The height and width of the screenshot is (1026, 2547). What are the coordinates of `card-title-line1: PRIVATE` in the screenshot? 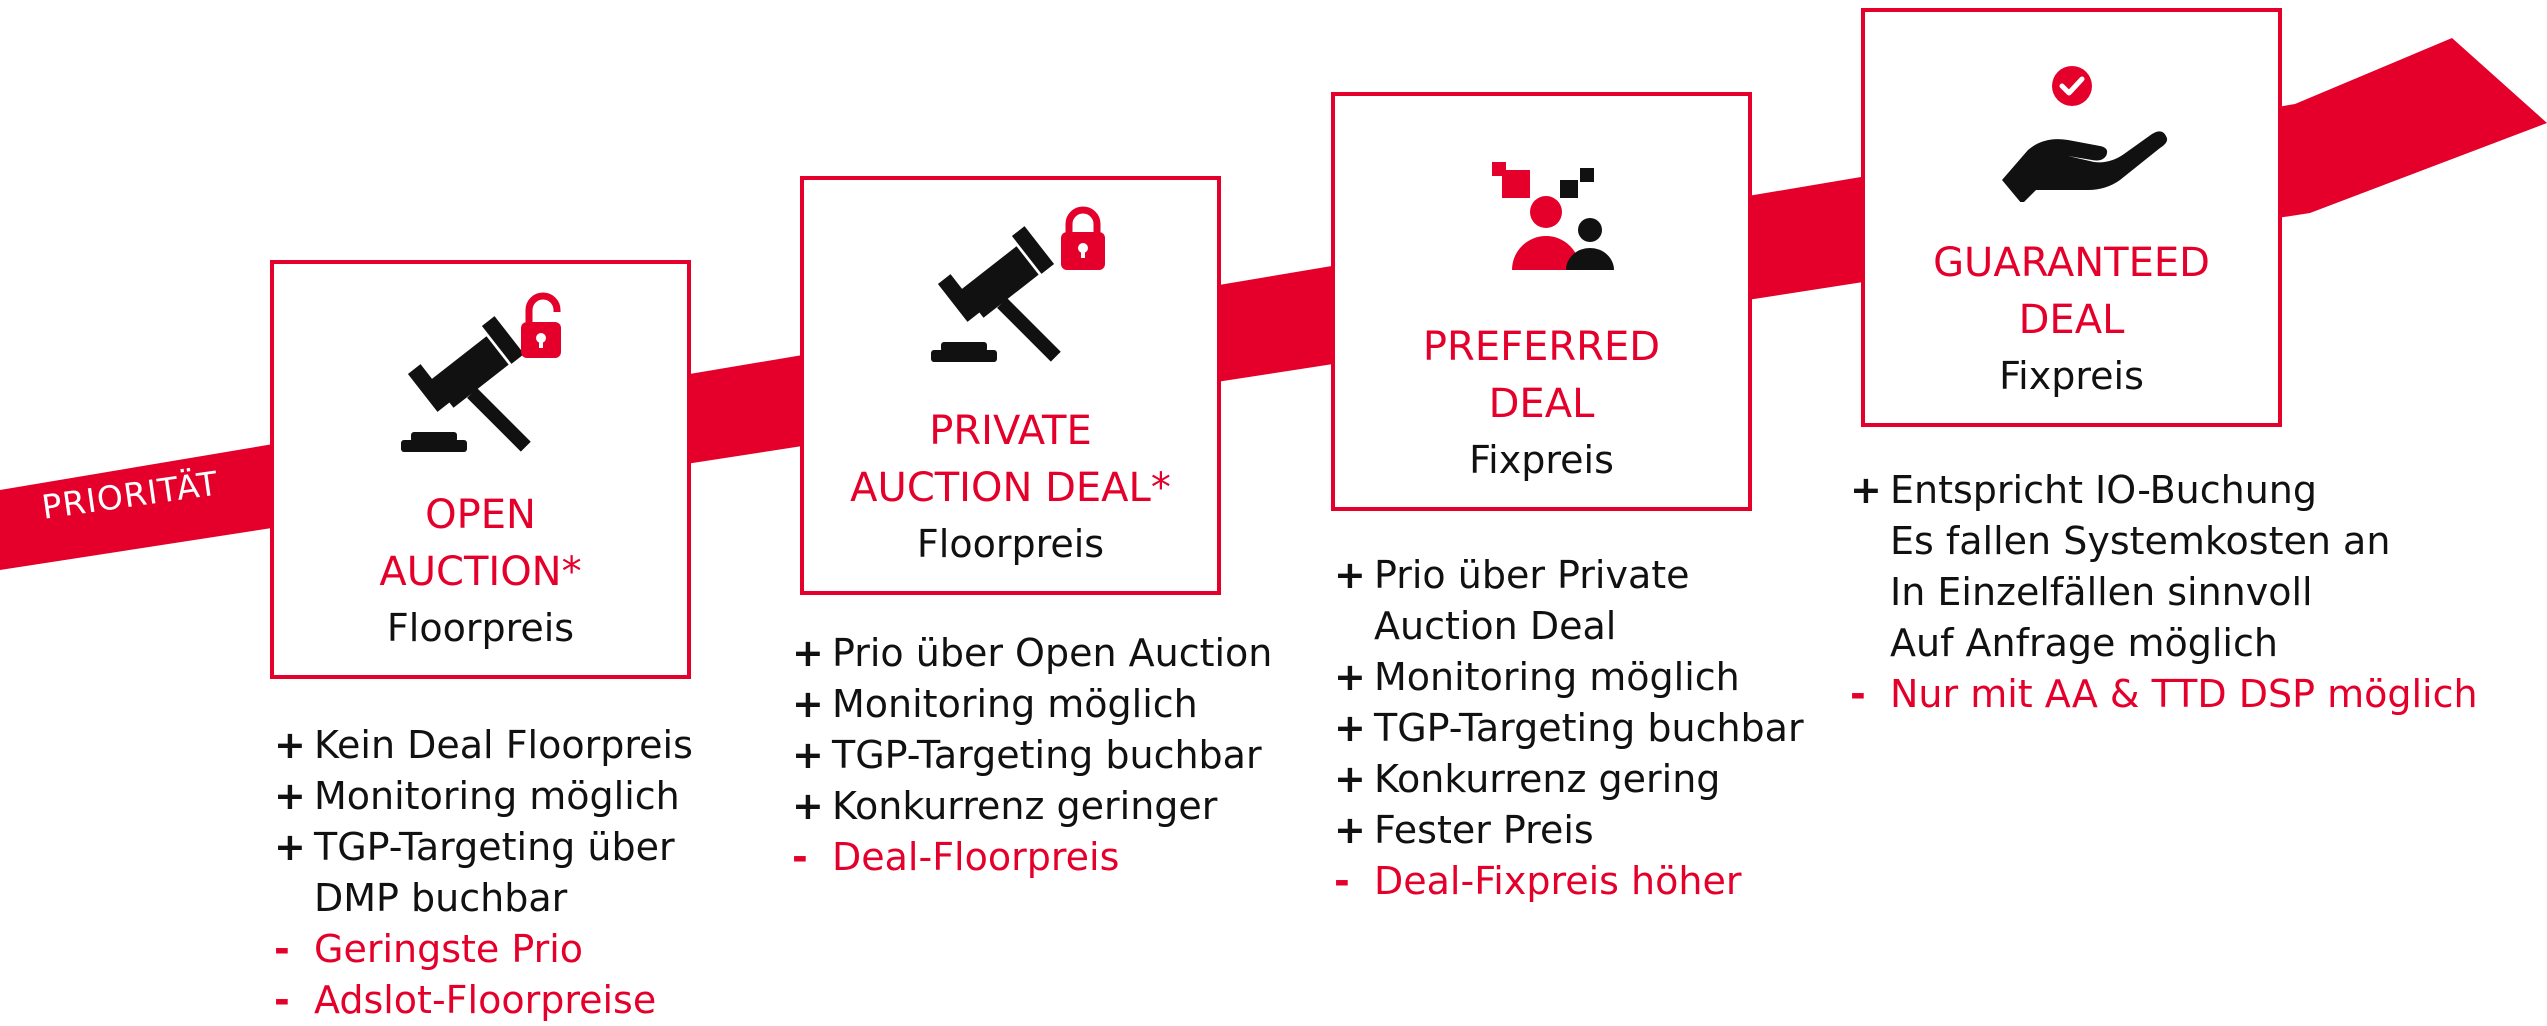 It's located at (1010, 431).